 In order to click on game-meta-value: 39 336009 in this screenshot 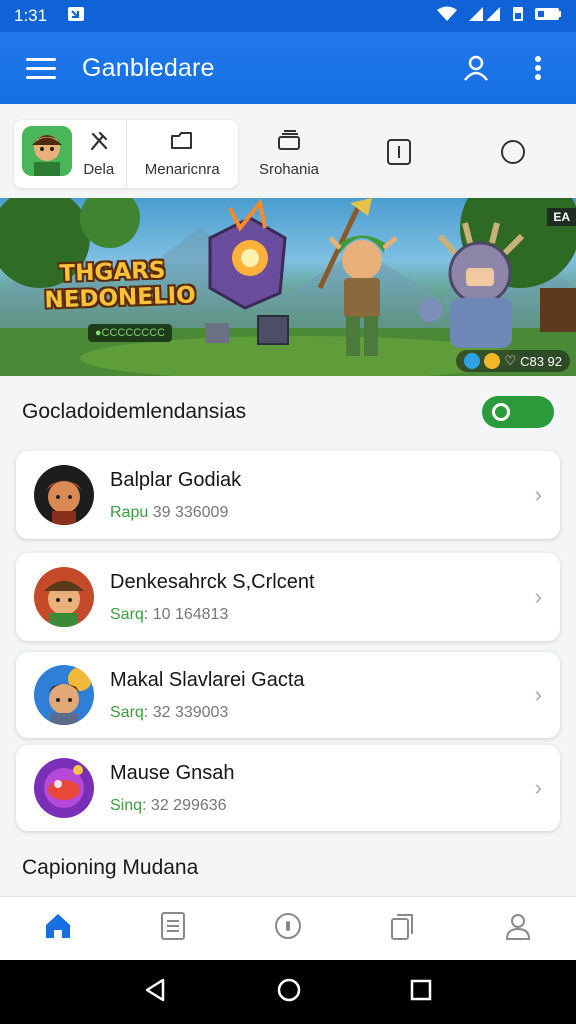, I will do `click(190, 512)`.